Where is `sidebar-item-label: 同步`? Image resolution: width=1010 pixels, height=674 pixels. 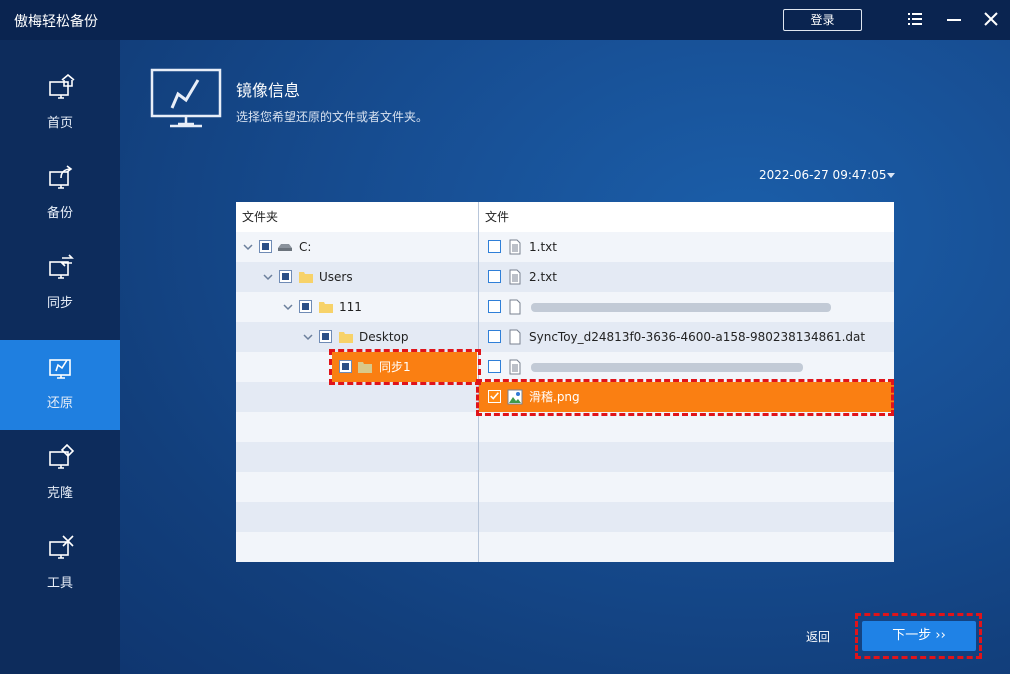 sidebar-item-label: 同步 is located at coordinates (59, 303).